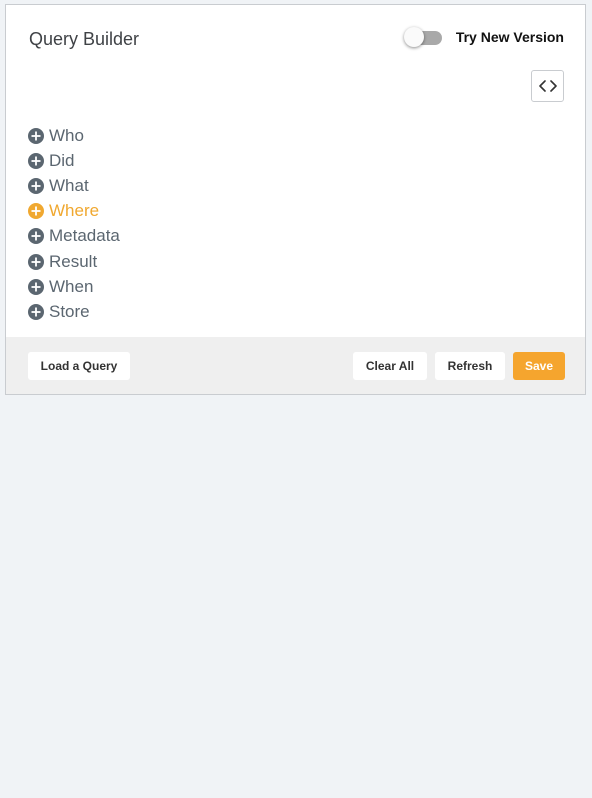  Describe the element at coordinates (84, 236) in the screenshot. I see `section-label: Metadata` at that location.